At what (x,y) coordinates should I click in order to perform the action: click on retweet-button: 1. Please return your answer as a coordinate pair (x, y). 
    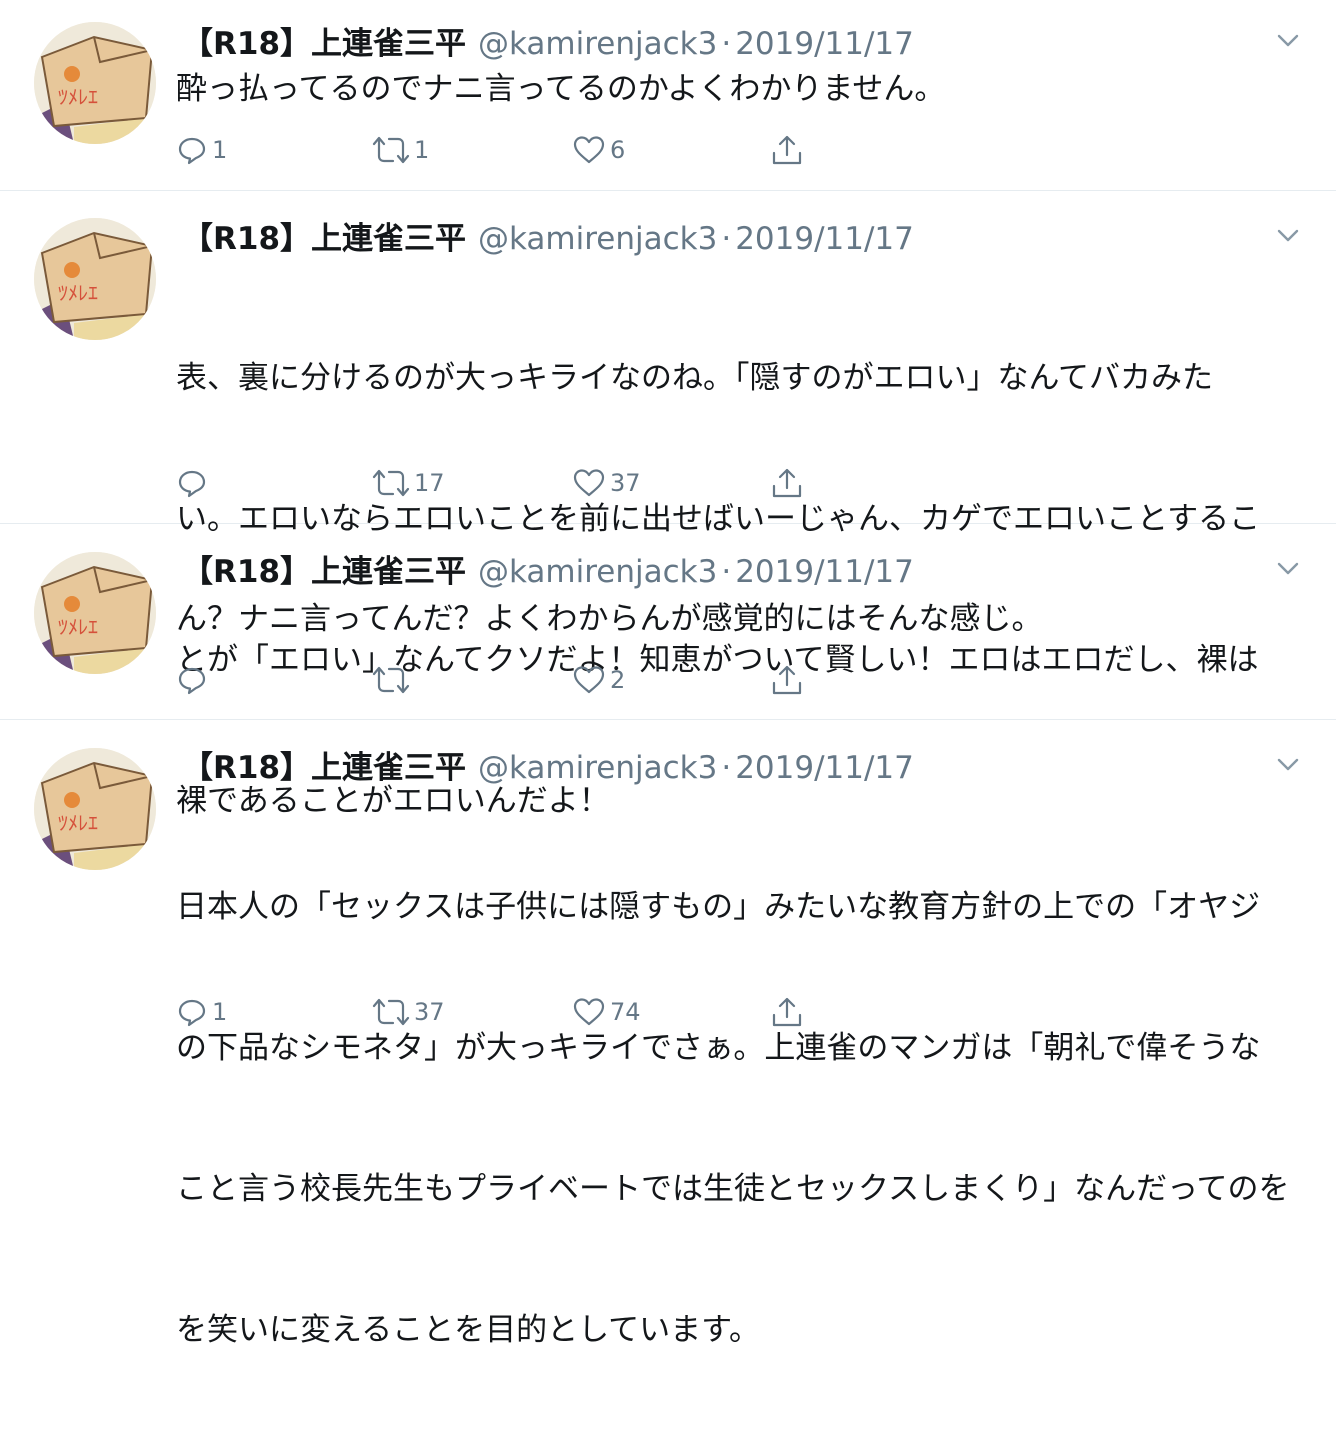
    Looking at the image, I should click on (400, 150).